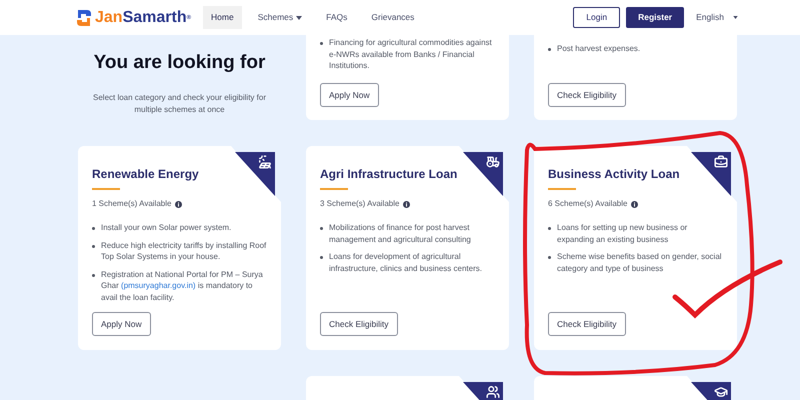 The image size is (800, 400). I want to click on bullet-text: Loans for setting up new business or expanding an existing business, so click(622, 233).